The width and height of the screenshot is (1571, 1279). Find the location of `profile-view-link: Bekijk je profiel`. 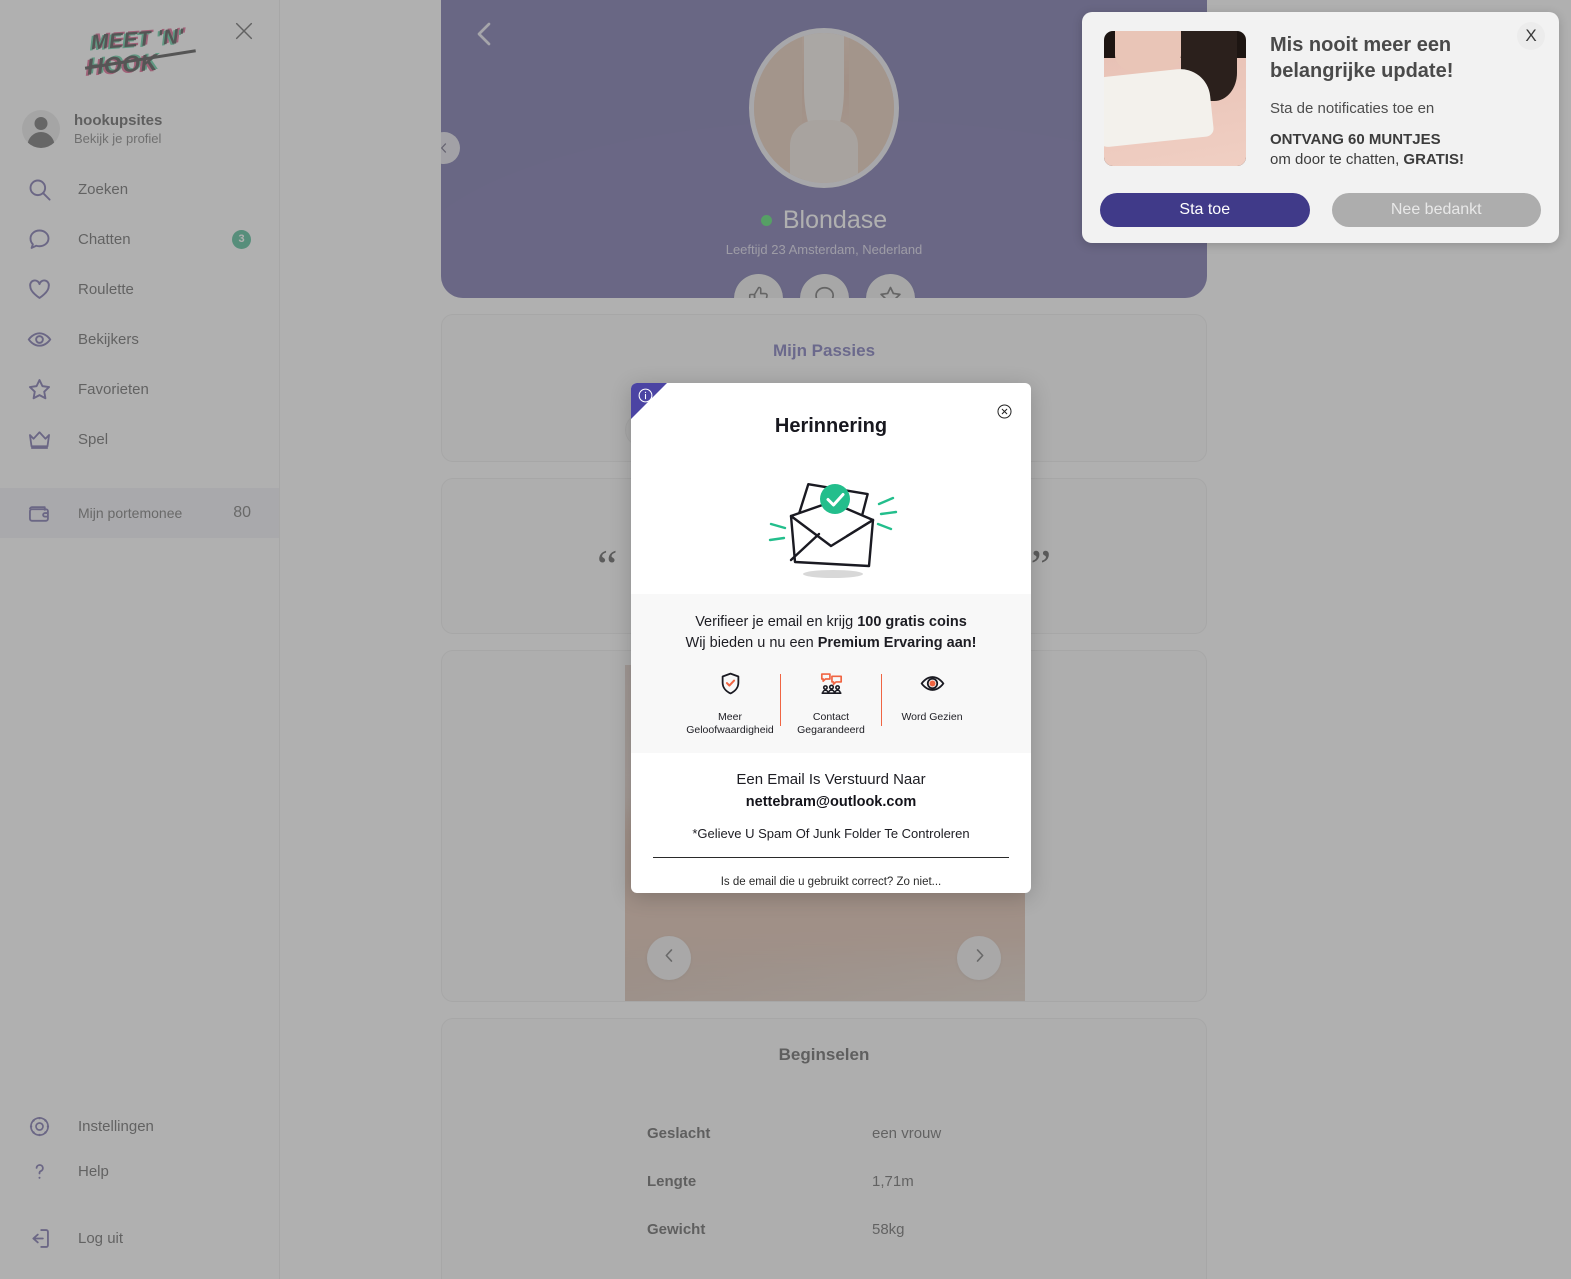

profile-view-link: Bekijk je profiel is located at coordinates (118, 138).